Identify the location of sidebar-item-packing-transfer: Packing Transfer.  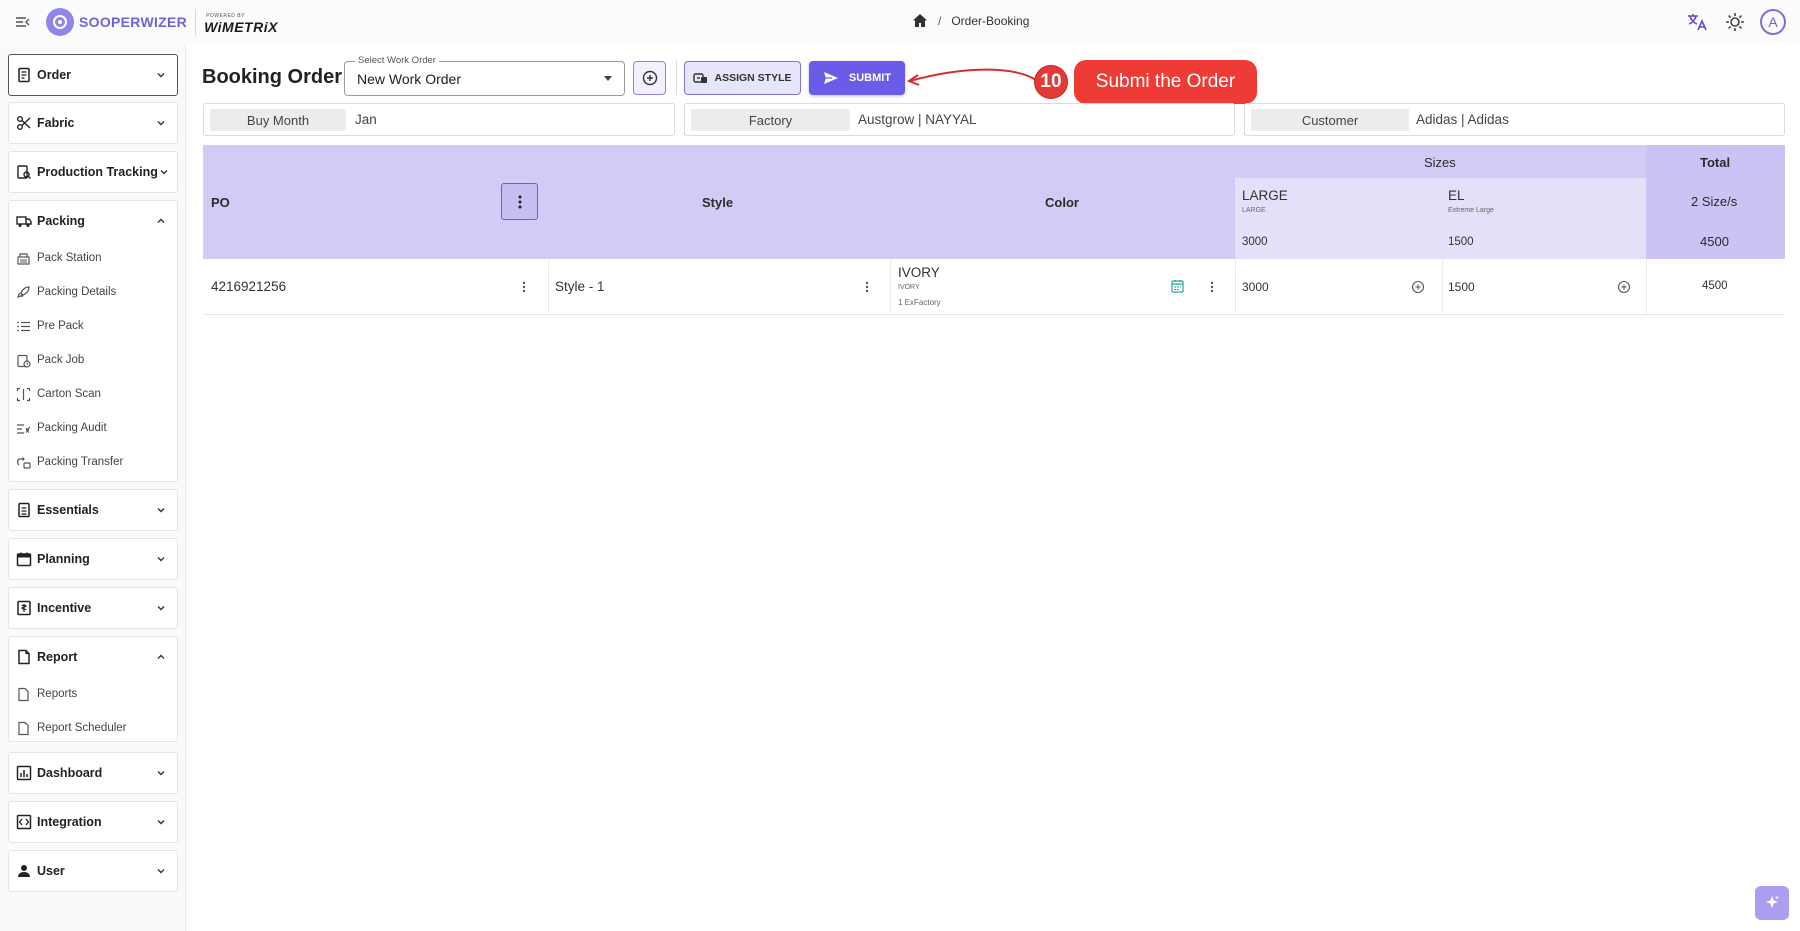
(93, 462).